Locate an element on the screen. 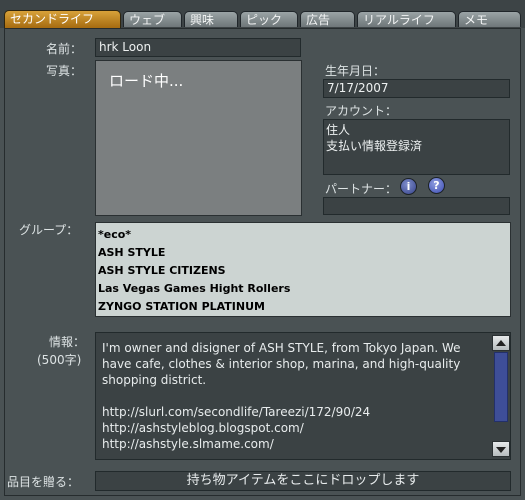 The height and width of the screenshot is (500, 525). group-item: ZYNGO STATION PLATINUM is located at coordinates (303, 307).